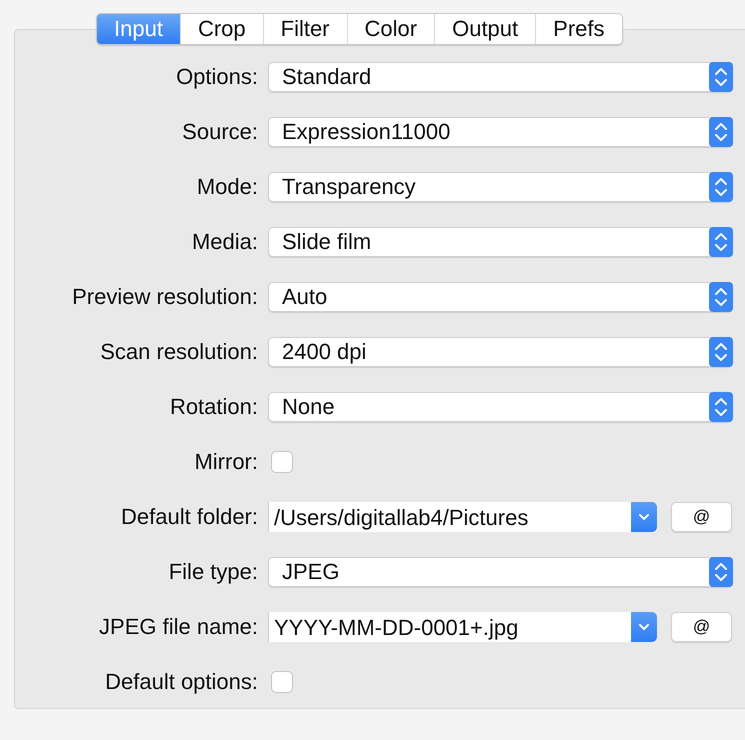  Describe the element at coordinates (213, 407) in the screenshot. I see `field-label: Rotation:` at that location.